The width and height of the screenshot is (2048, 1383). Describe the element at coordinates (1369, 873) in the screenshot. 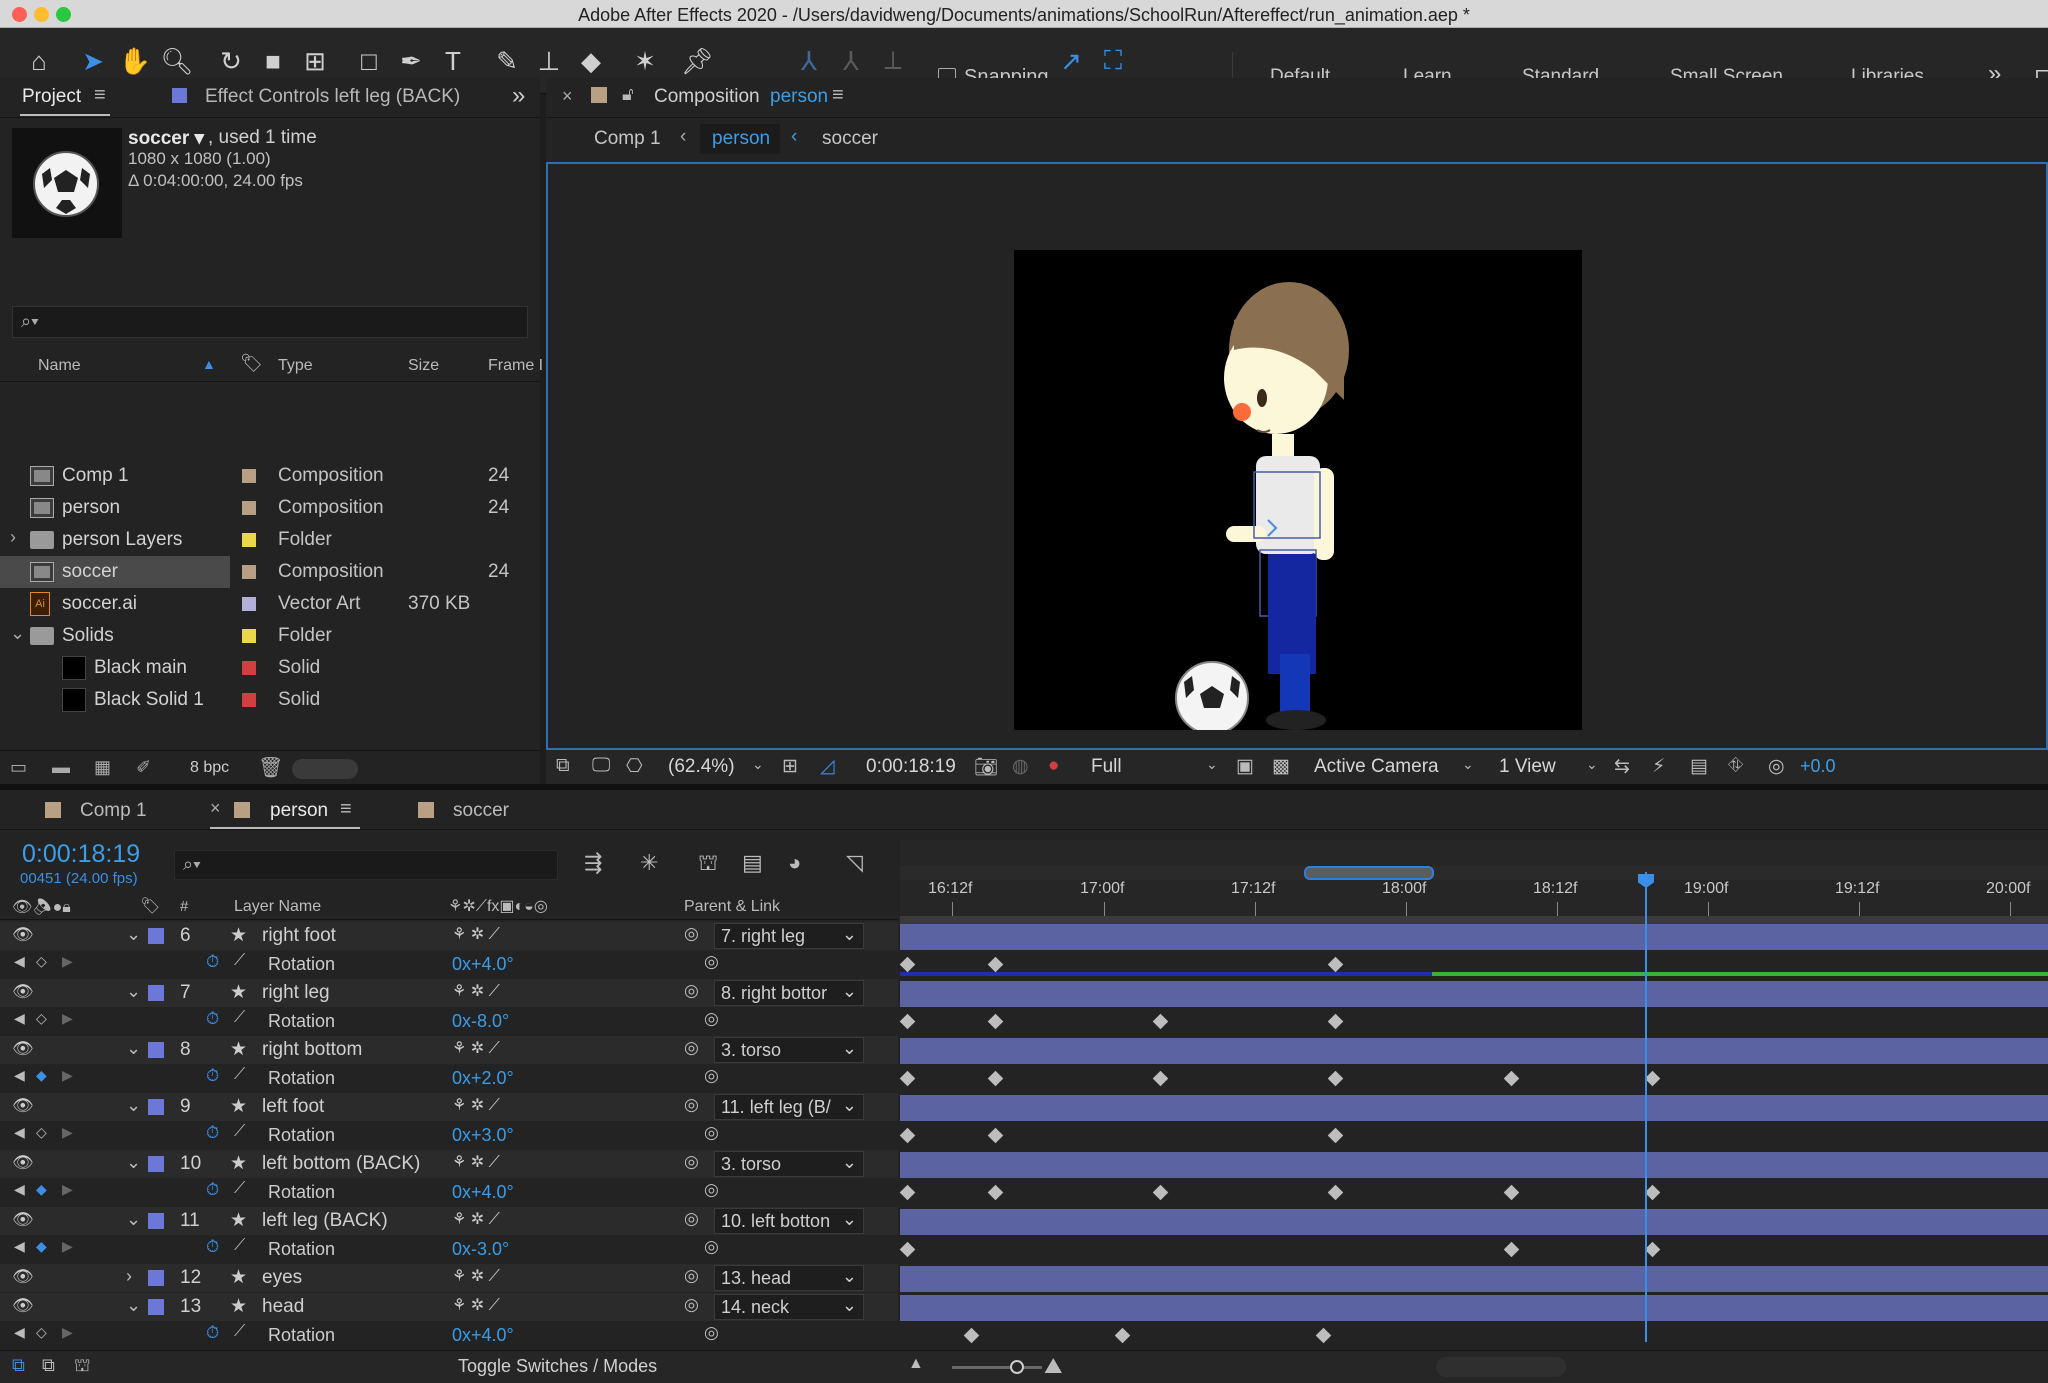

I see `work-area-bar` at that location.